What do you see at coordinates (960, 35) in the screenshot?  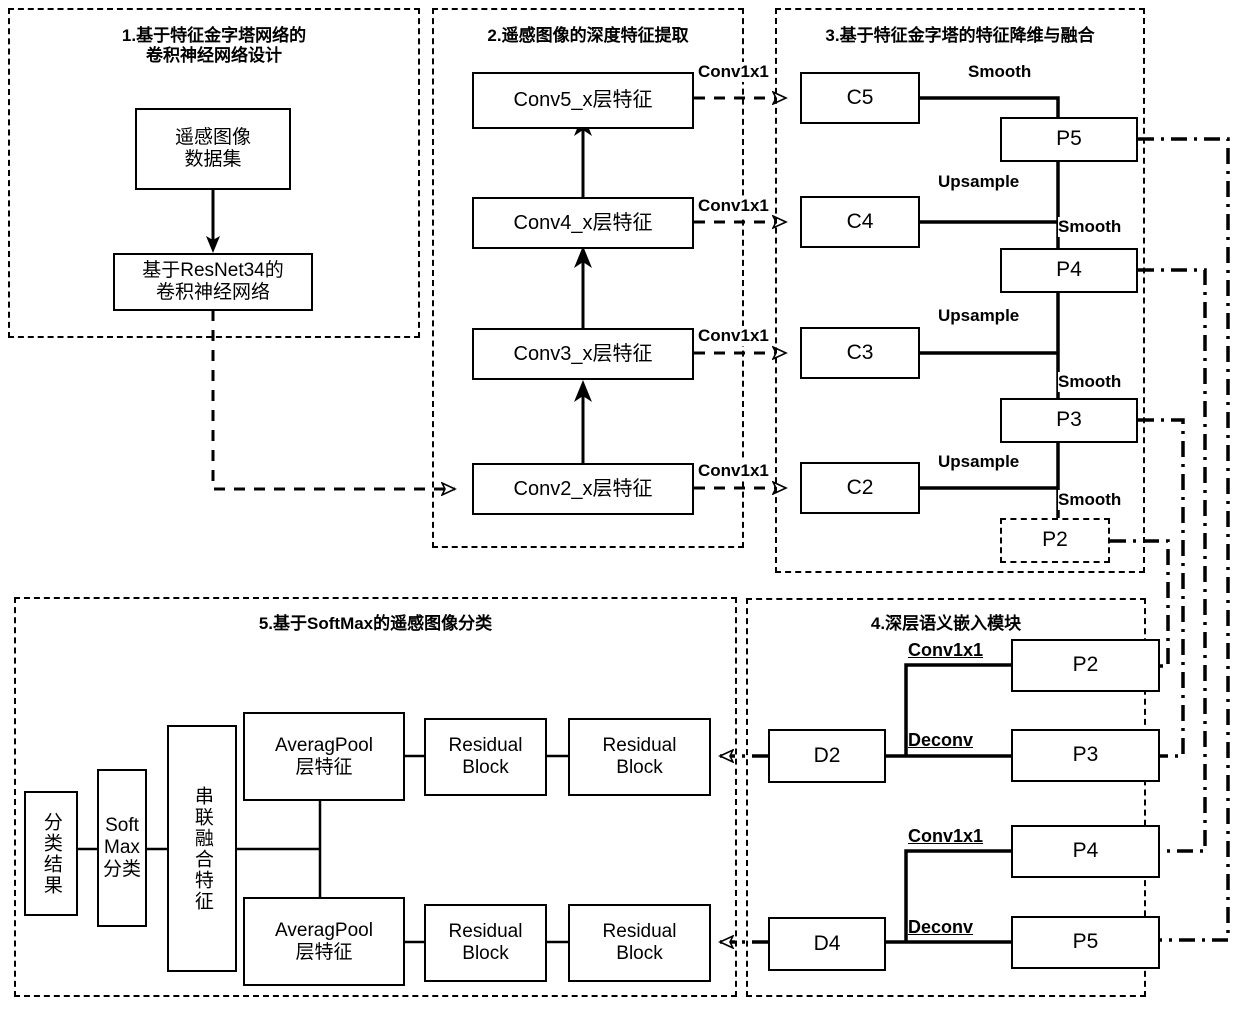 I see `panel-3-title: 3.基于特征金字塔的特征降维与融合` at bounding box center [960, 35].